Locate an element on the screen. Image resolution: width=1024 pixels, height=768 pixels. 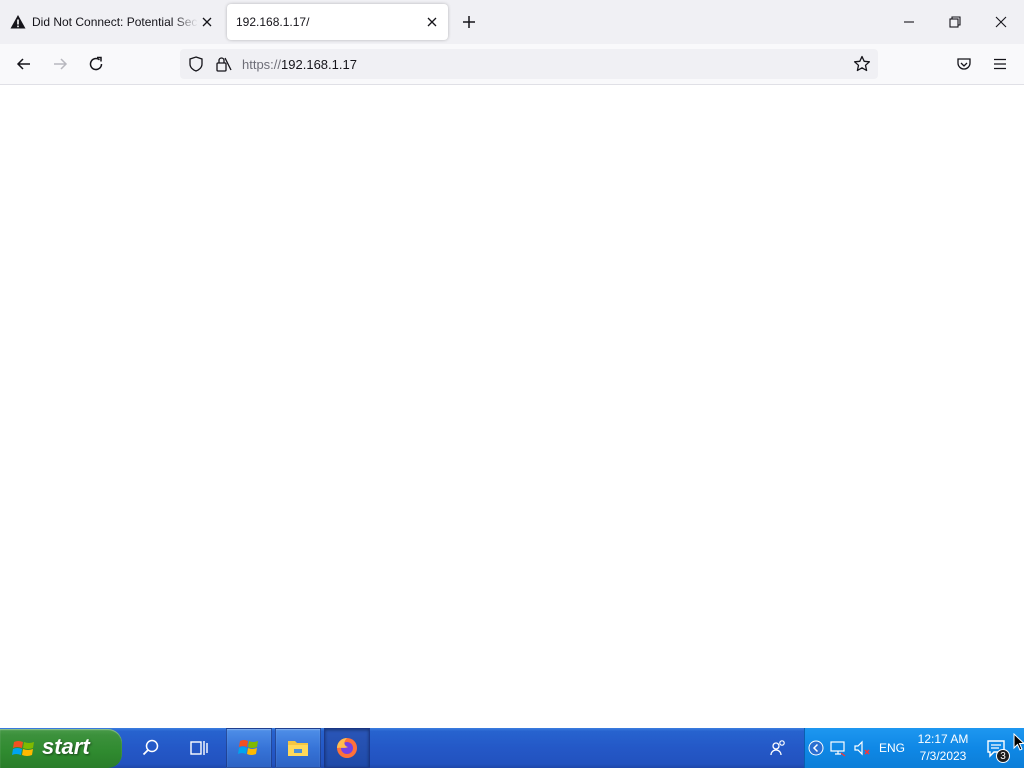
start-button: start is located at coordinates (61, 748).